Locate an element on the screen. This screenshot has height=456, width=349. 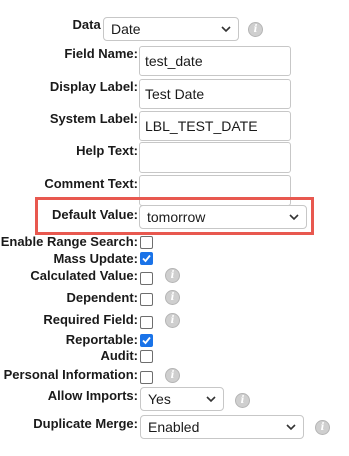
default-value-select: tomorrow is located at coordinates (223, 217).